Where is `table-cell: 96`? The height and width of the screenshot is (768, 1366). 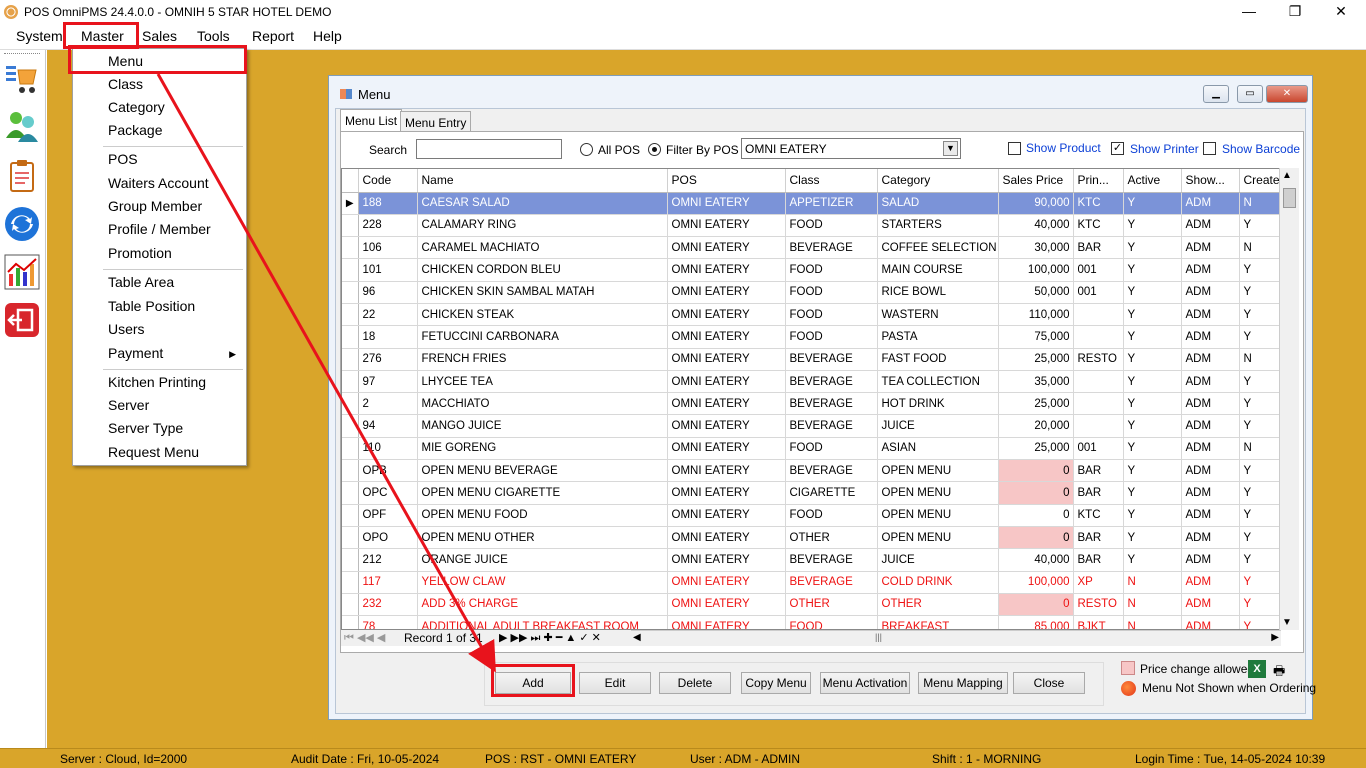
table-cell: 96 is located at coordinates (388, 292).